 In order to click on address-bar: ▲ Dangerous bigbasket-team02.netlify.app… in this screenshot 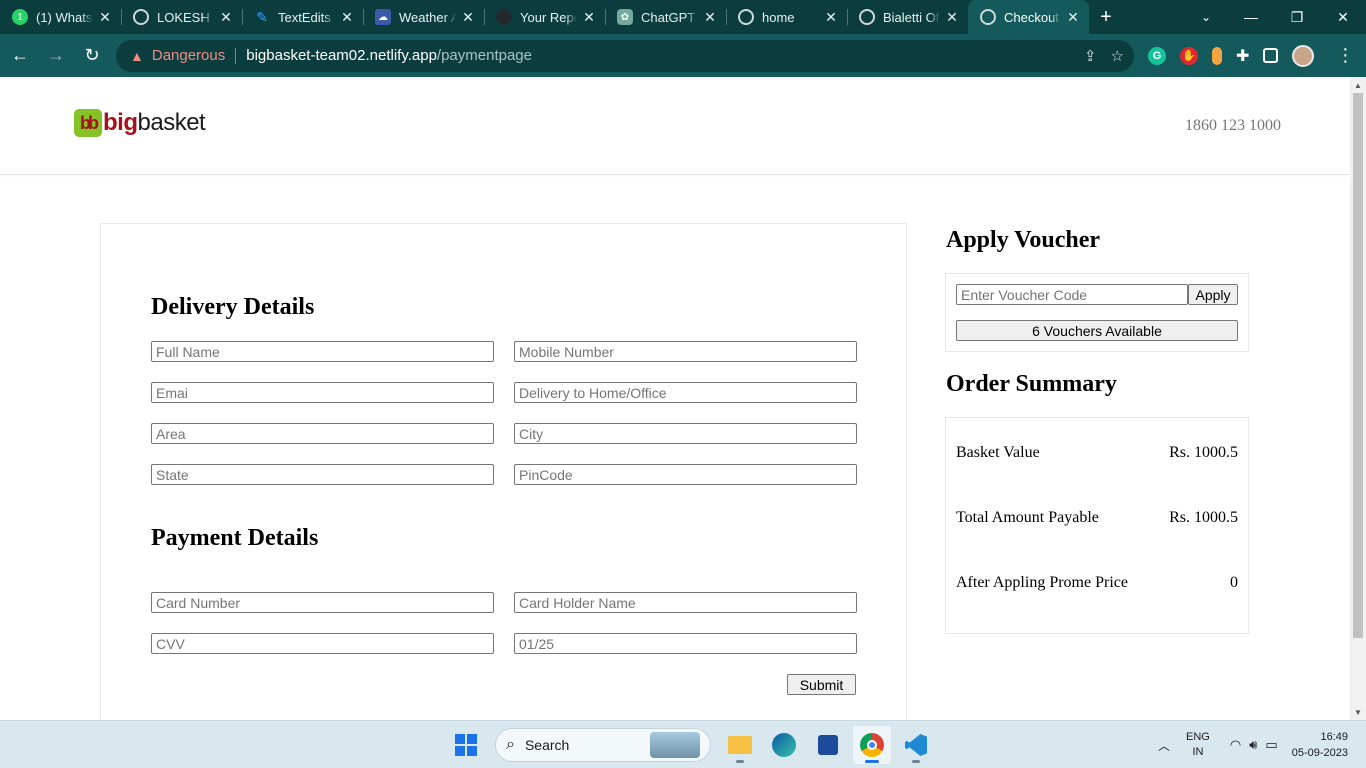, I will do `click(625, 55)`.